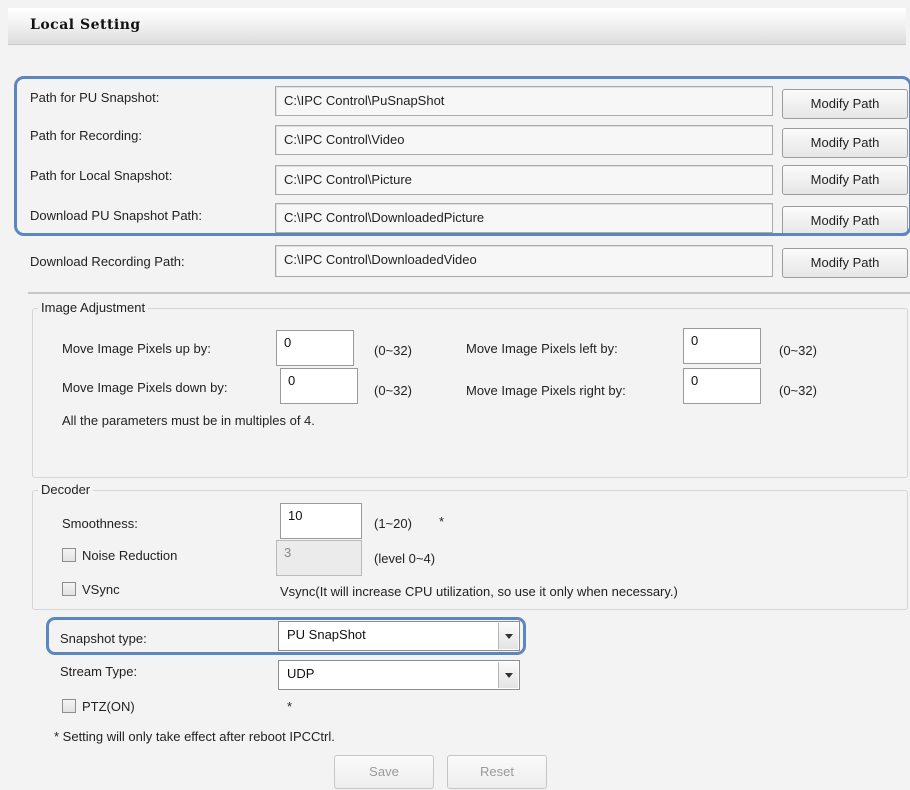 The width and height of the screenshot is (910, 790). I want to click on vsync-label: VSync, so click(101, 589).